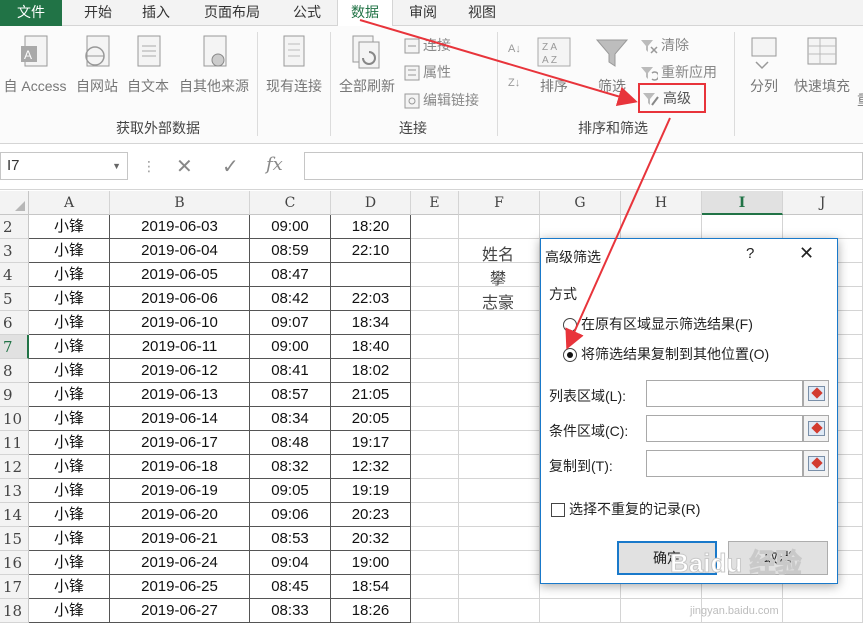 Image resolution: width=863 pixels, height=624 pixels. What do you see at coordinates (435, 491) in the screenshot?
I see `cell-e13` at bounding box center [435, 491].